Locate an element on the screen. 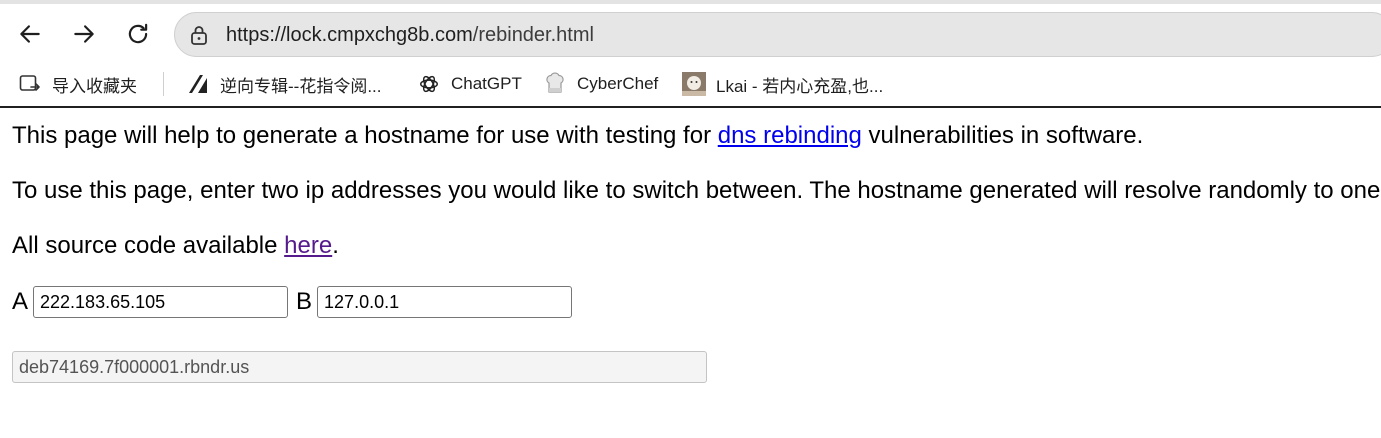 Image resolution: width=1381 pixels, height=438 pixels. forward-button is located at coordinates (84, 34).